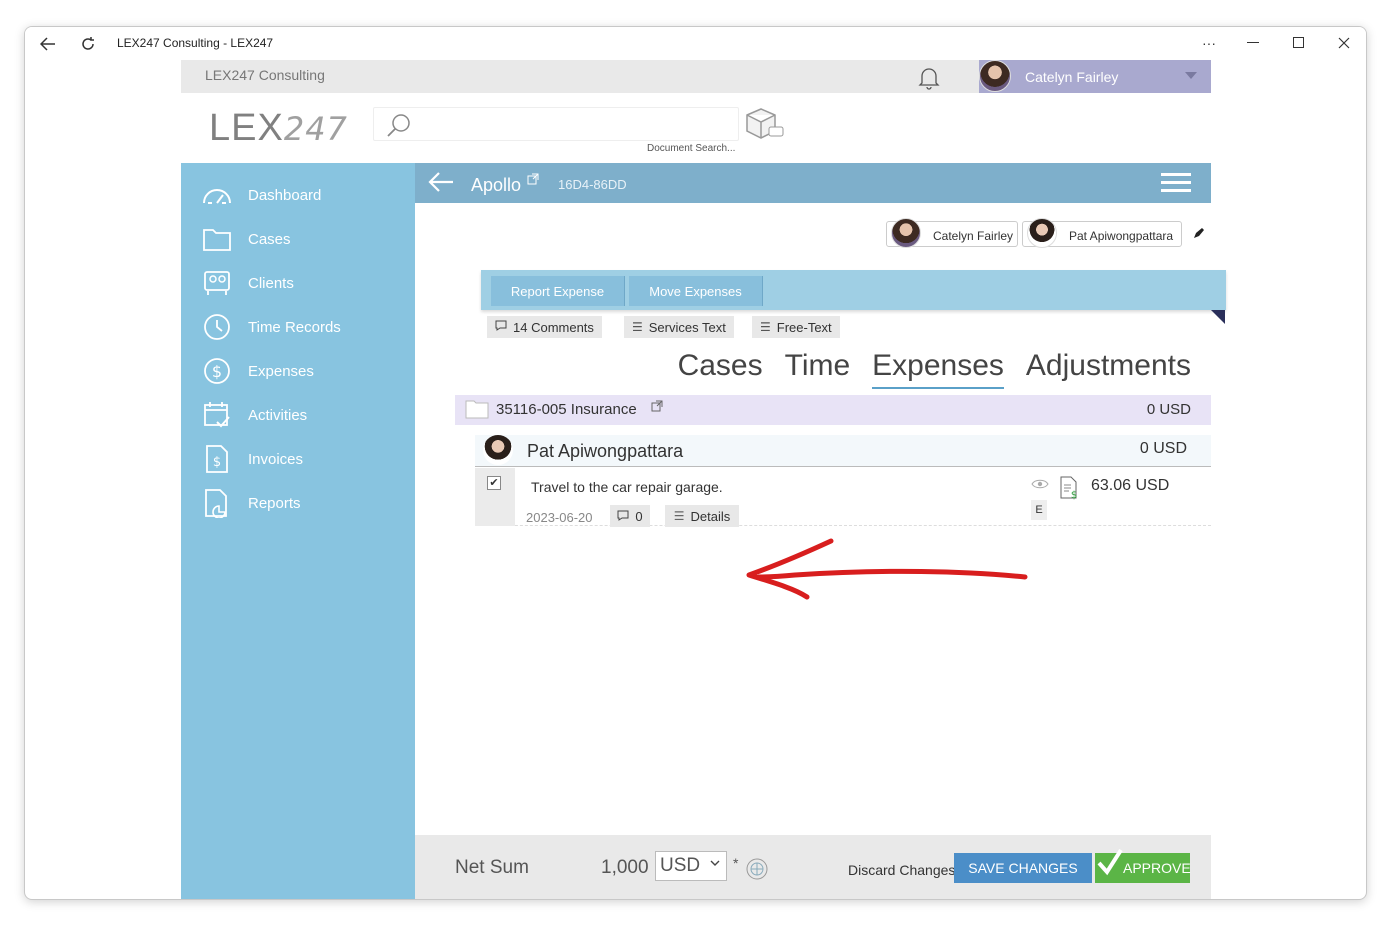  I want to click on currency-value: USD, so click(680, 865).